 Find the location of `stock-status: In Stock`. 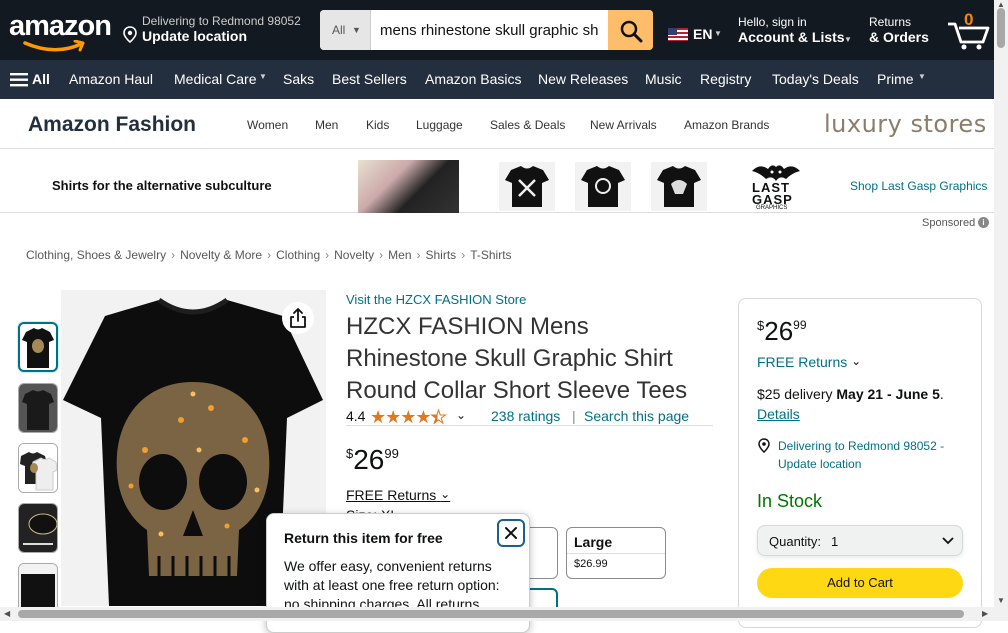

stock-status: In Stock is located at coordinates (790, 501).